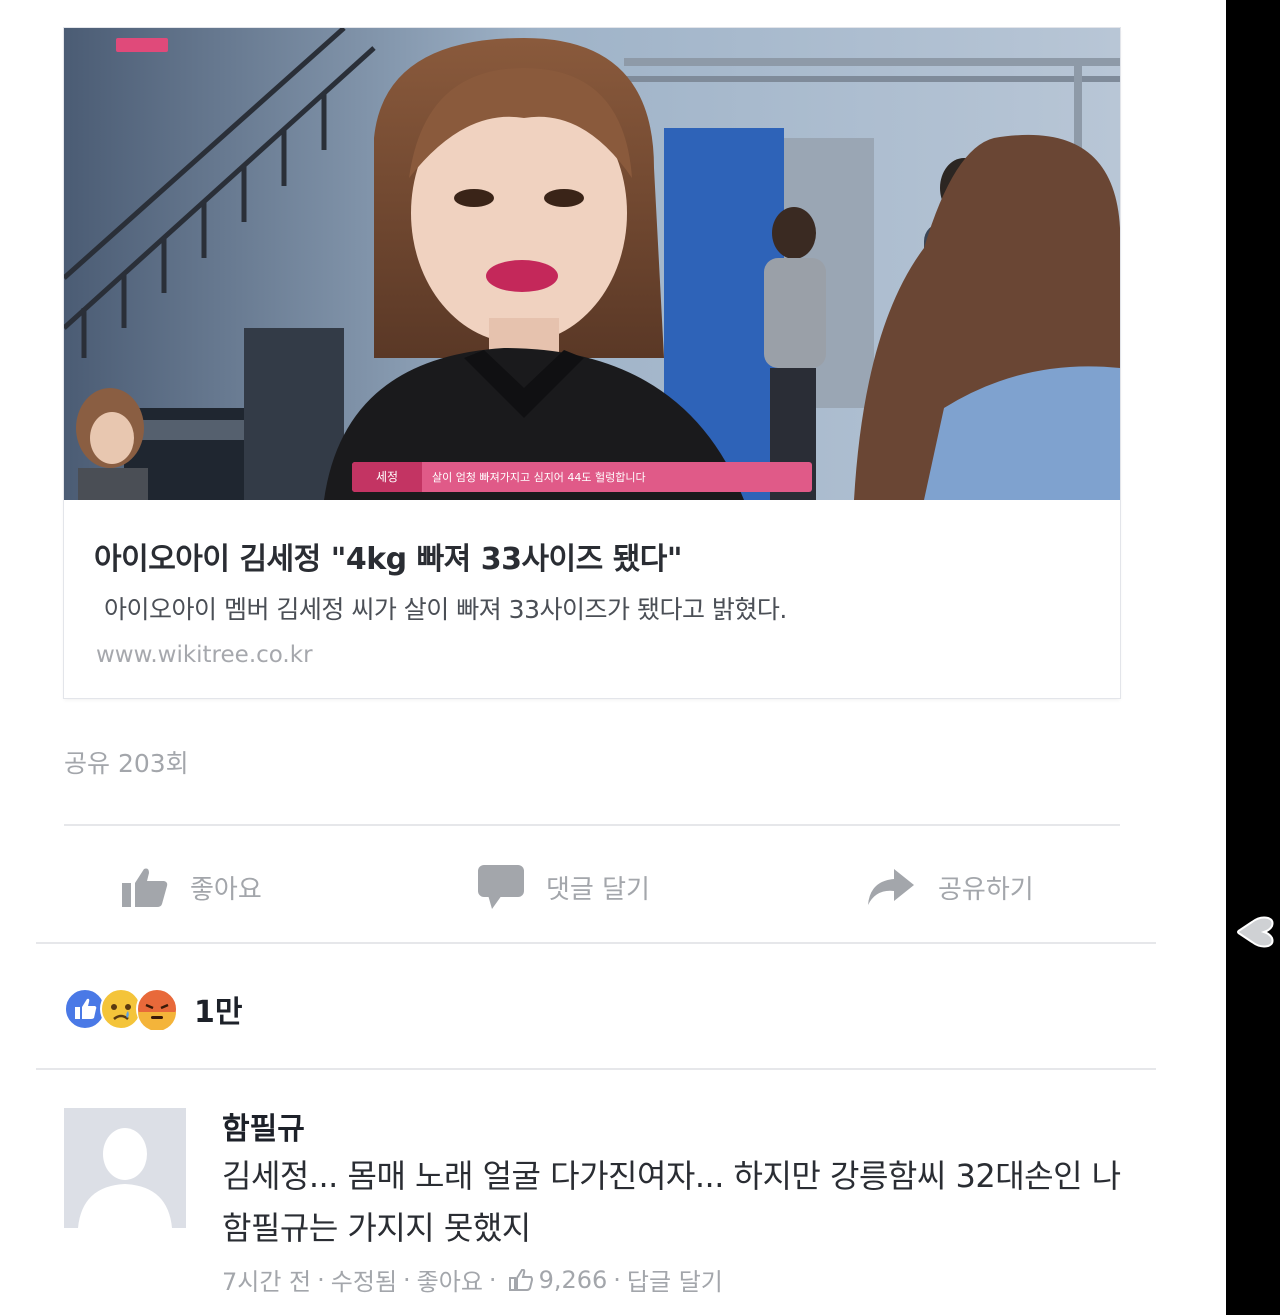 The width and height of the screenshot is (1280, 1315). I want to click on caption-text: 살이 엄청 빠져가지고 심지어 44도 헐렁합니다, so click(539, 477).